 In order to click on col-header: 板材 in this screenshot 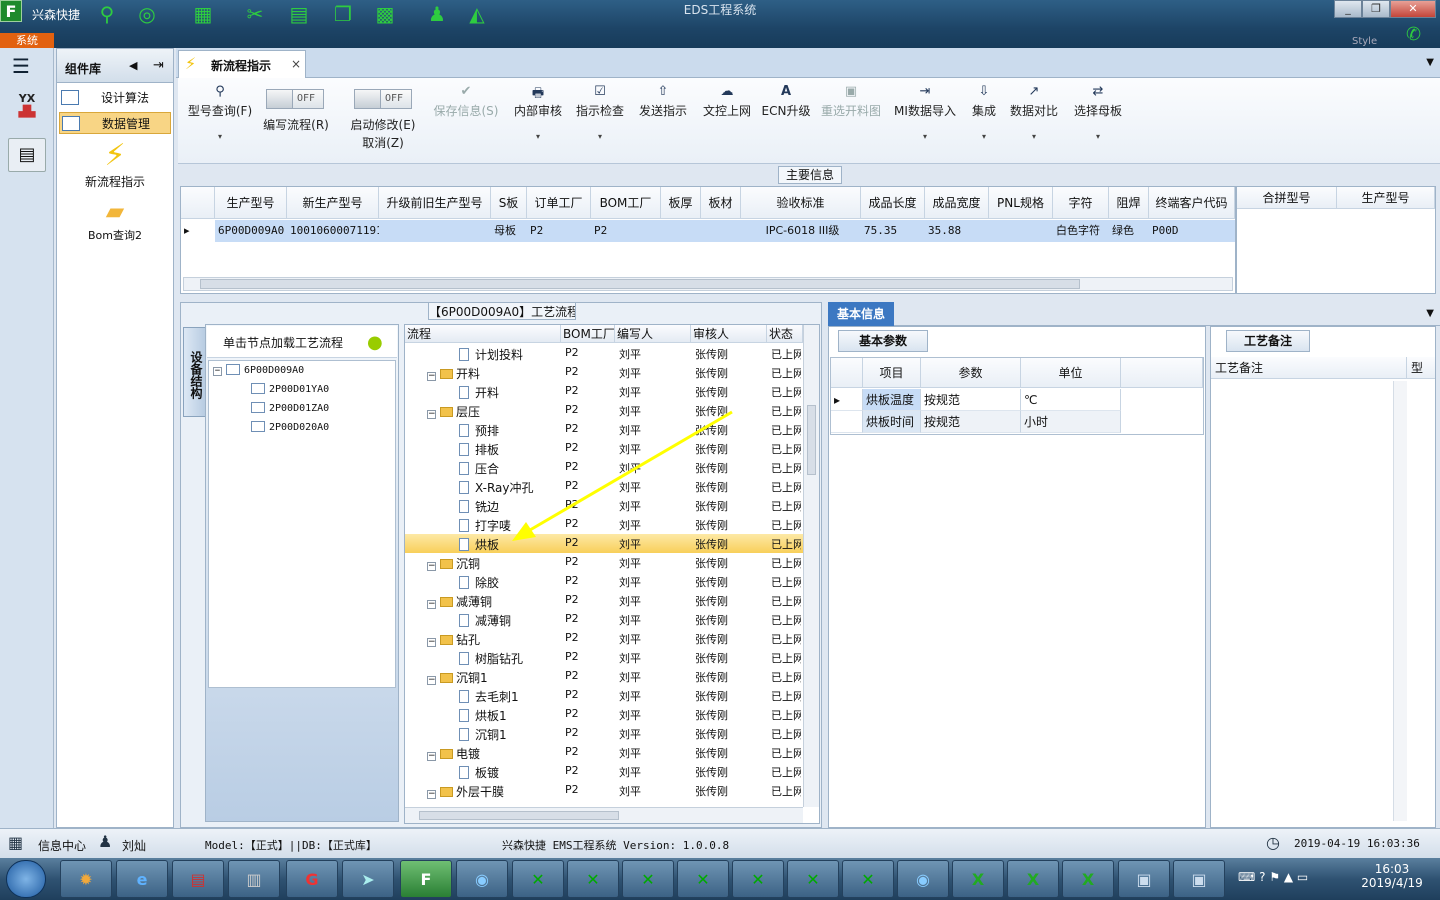, I will do `click(721, 203)`.